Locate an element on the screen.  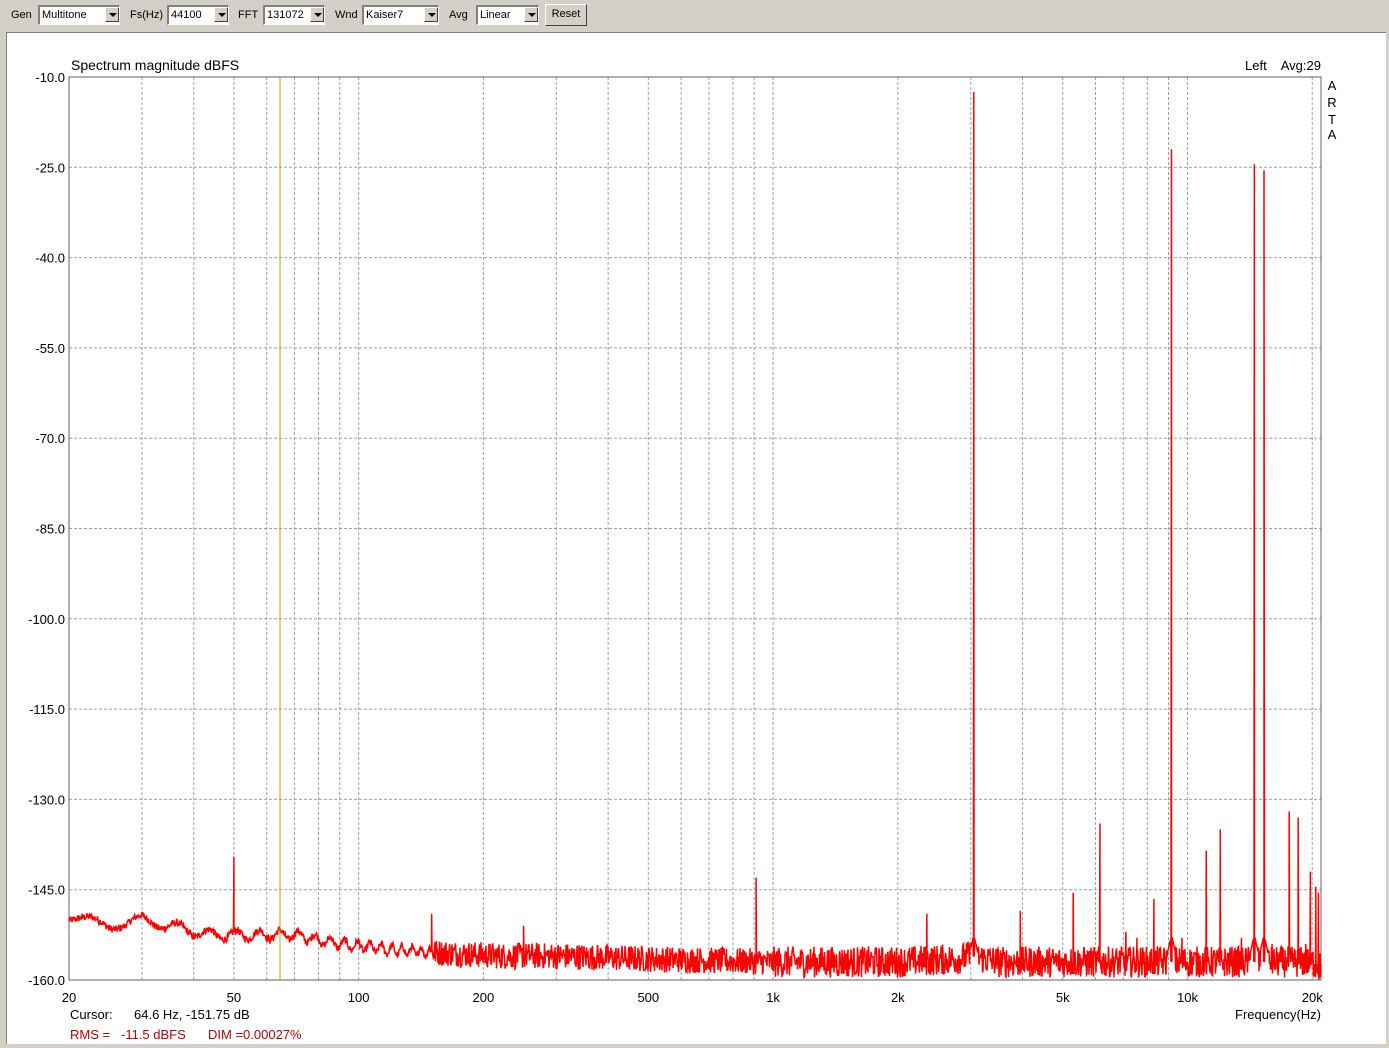
gen-label: Gen is located at coordinates (21, 15).